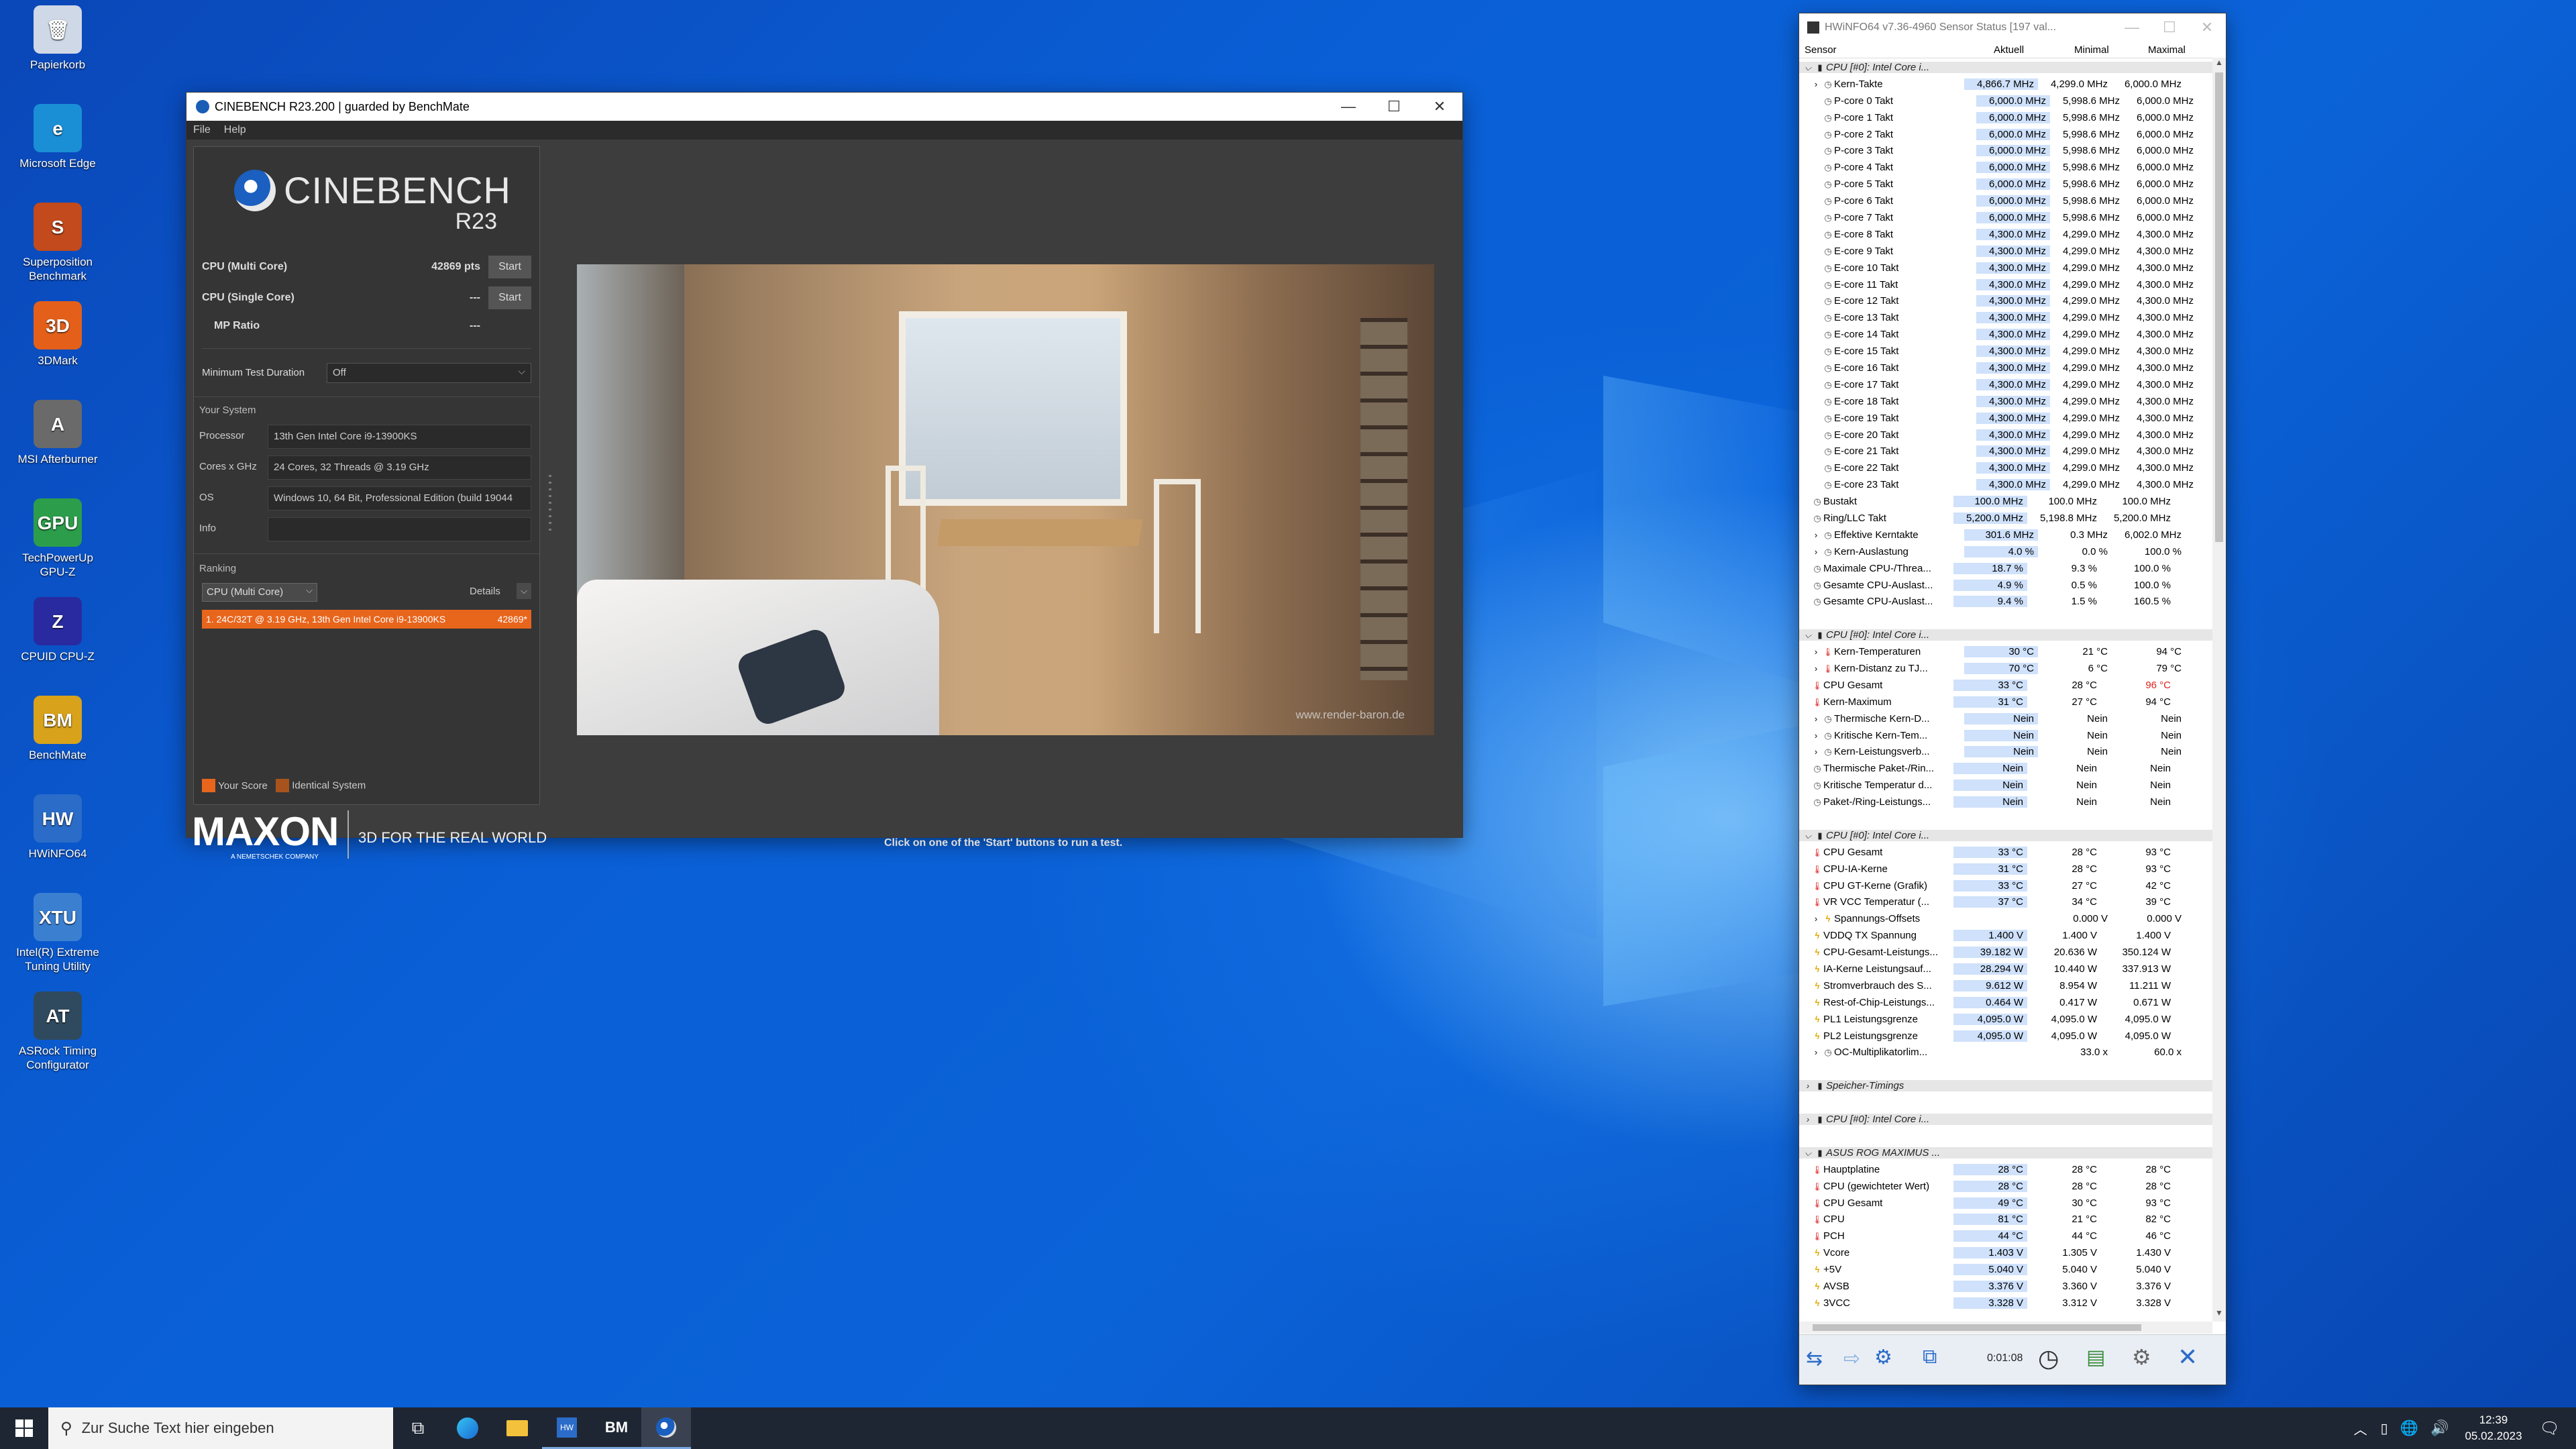  What do you see at coordinates (2005, 718) in the screenshot?
I see `sensor-row: › ◷ Thermische Kern-D... Nein Nein Nein` at bounding box center [2005, 718].